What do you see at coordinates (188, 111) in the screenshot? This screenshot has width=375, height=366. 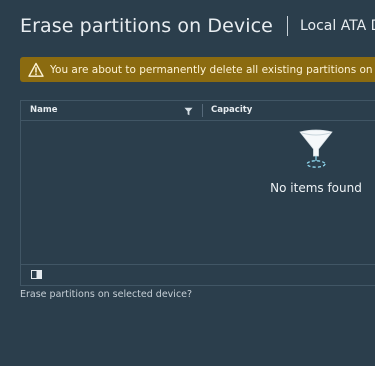 I see `filter-icon` at bounding box center [188, 111].